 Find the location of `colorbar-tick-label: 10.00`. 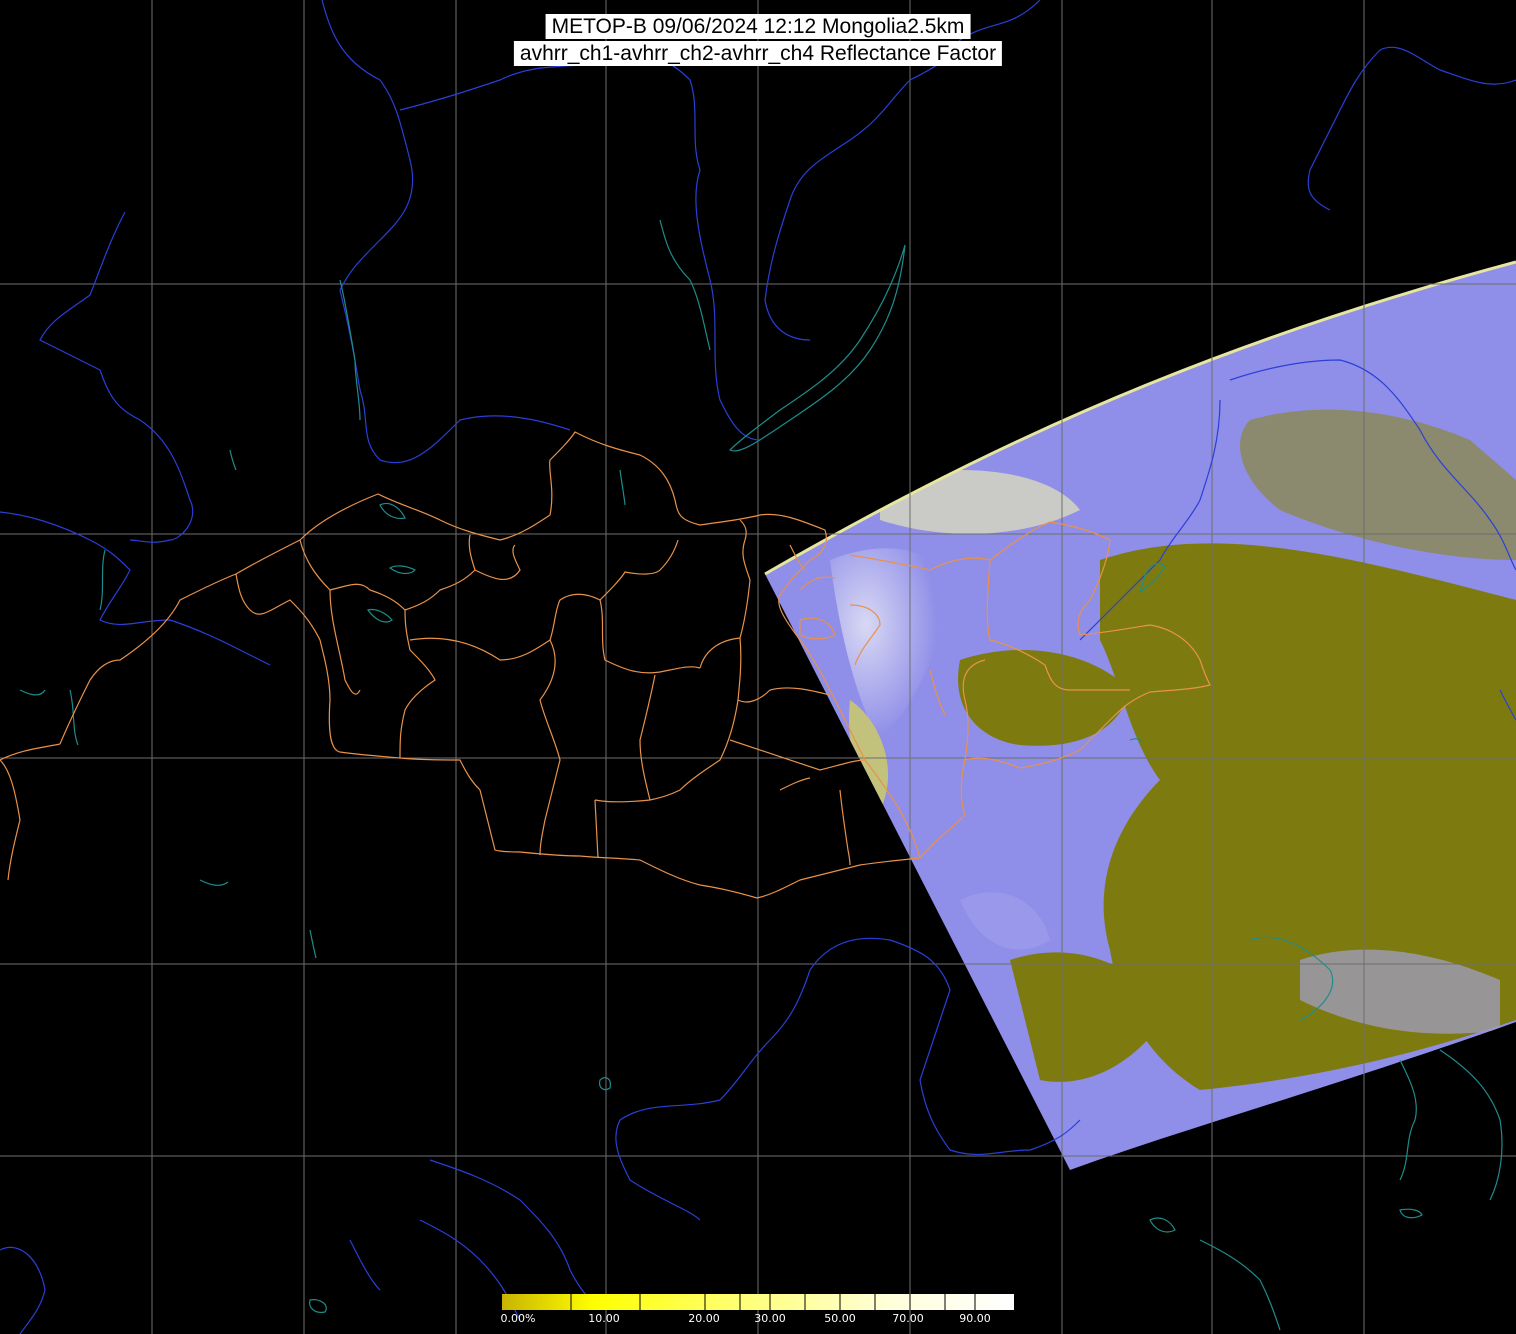

colorbar-tick-label: 10.00 is located at coordinates (604, 1318).